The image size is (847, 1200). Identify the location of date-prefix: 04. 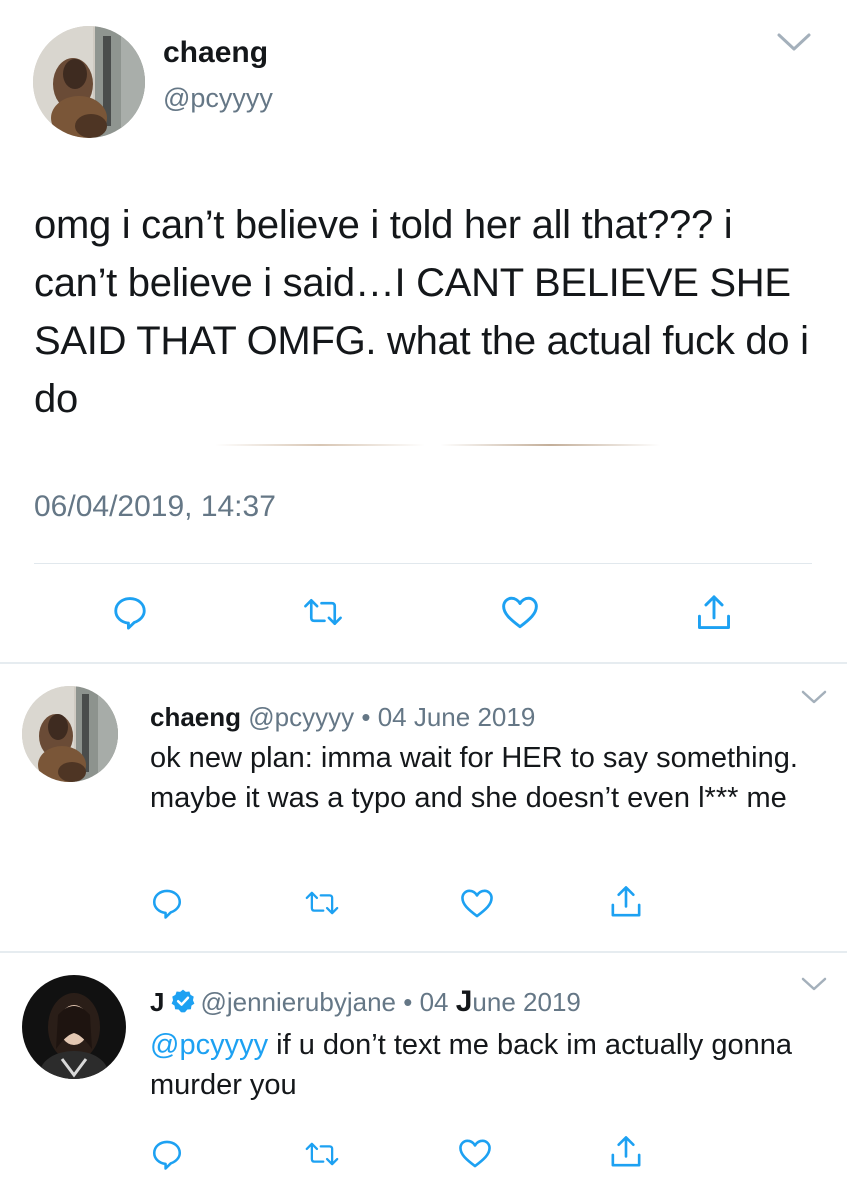
(437, 1002).